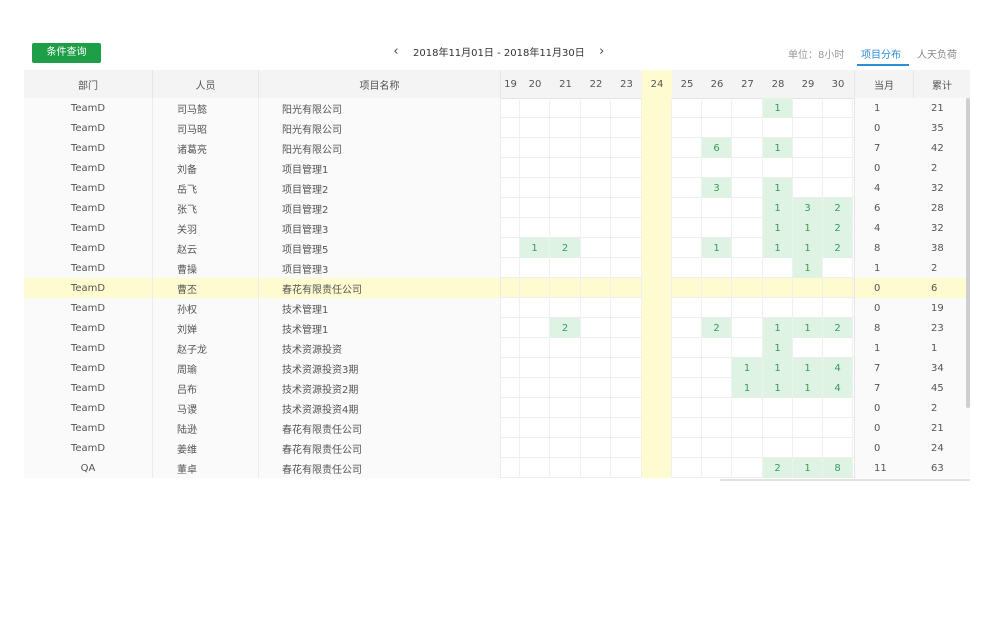 The height and width of the screenshot is (641, 995). Describe the element at coordinates (602, 51) in the screenshot. I see `next-month-icon: ›` at that location.